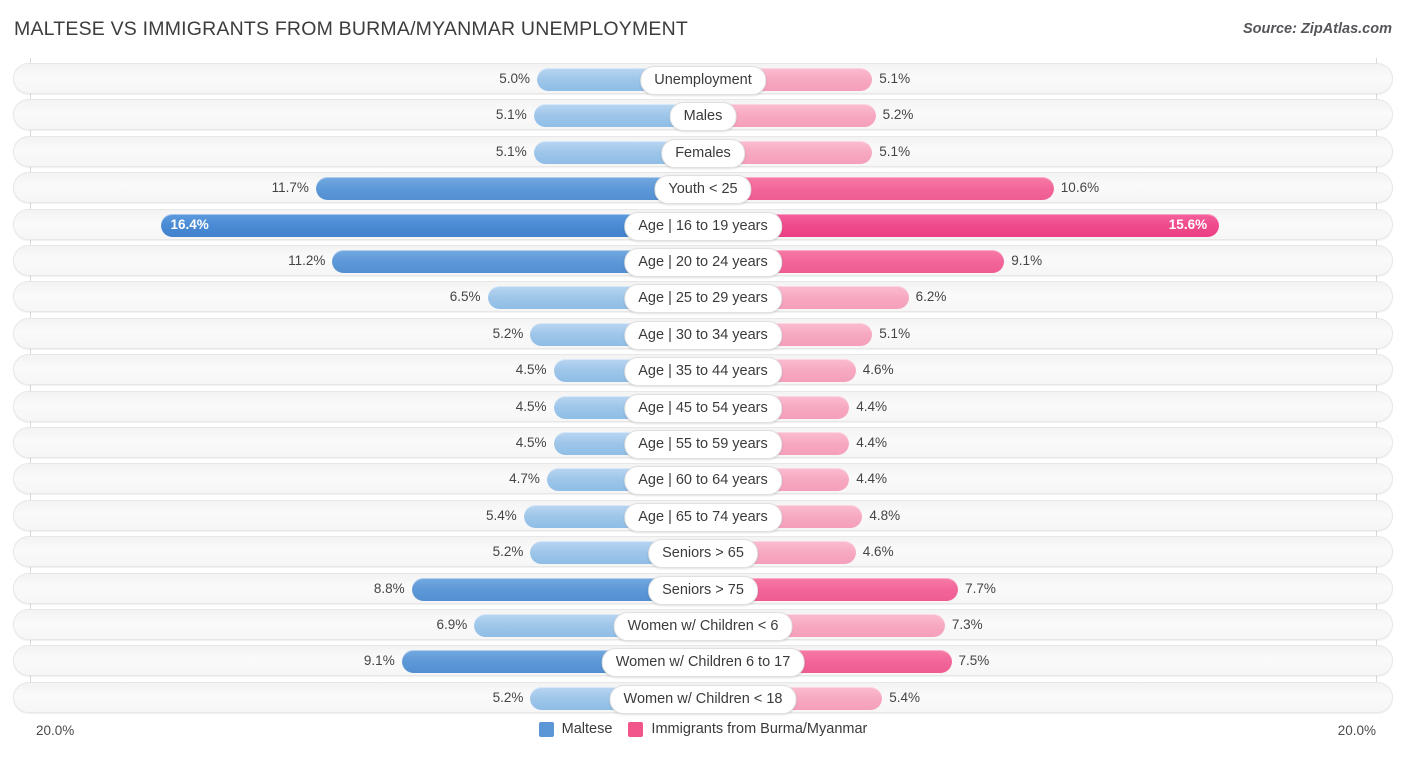 This screenshot has width=1406, height=757. I want to click on row-category-label: Males, so click(703, 117).